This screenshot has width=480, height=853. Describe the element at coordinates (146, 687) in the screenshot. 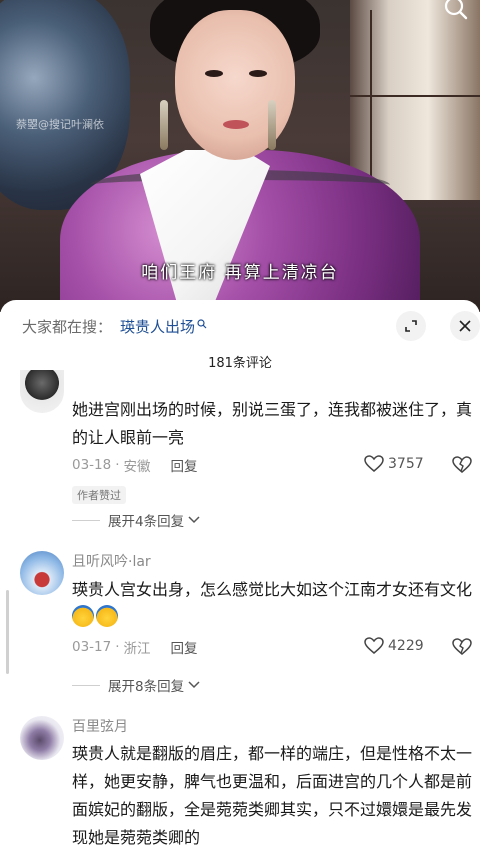

I see `expand-replies-label: 展开8条回复` at that location.